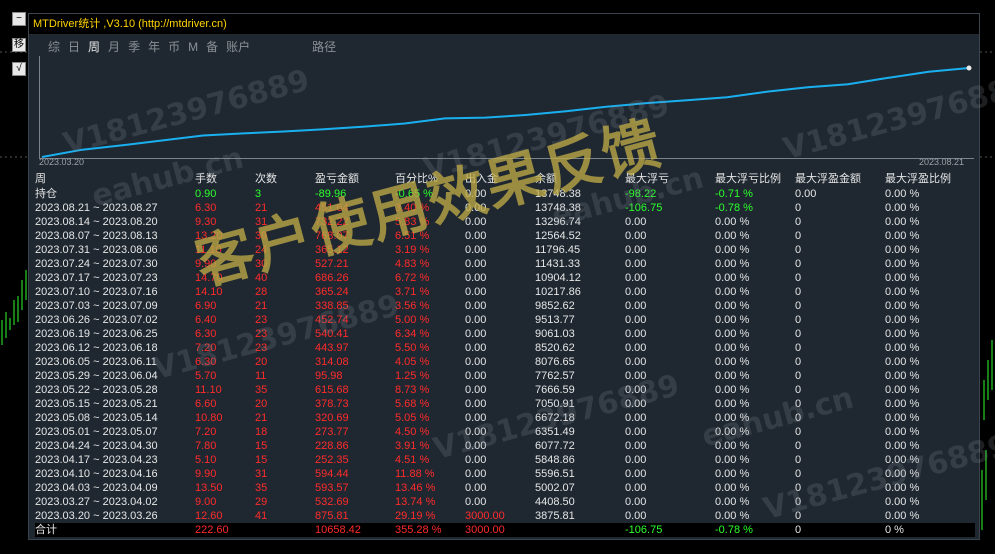  I want to click on row-count: 15, so click(261, 446).